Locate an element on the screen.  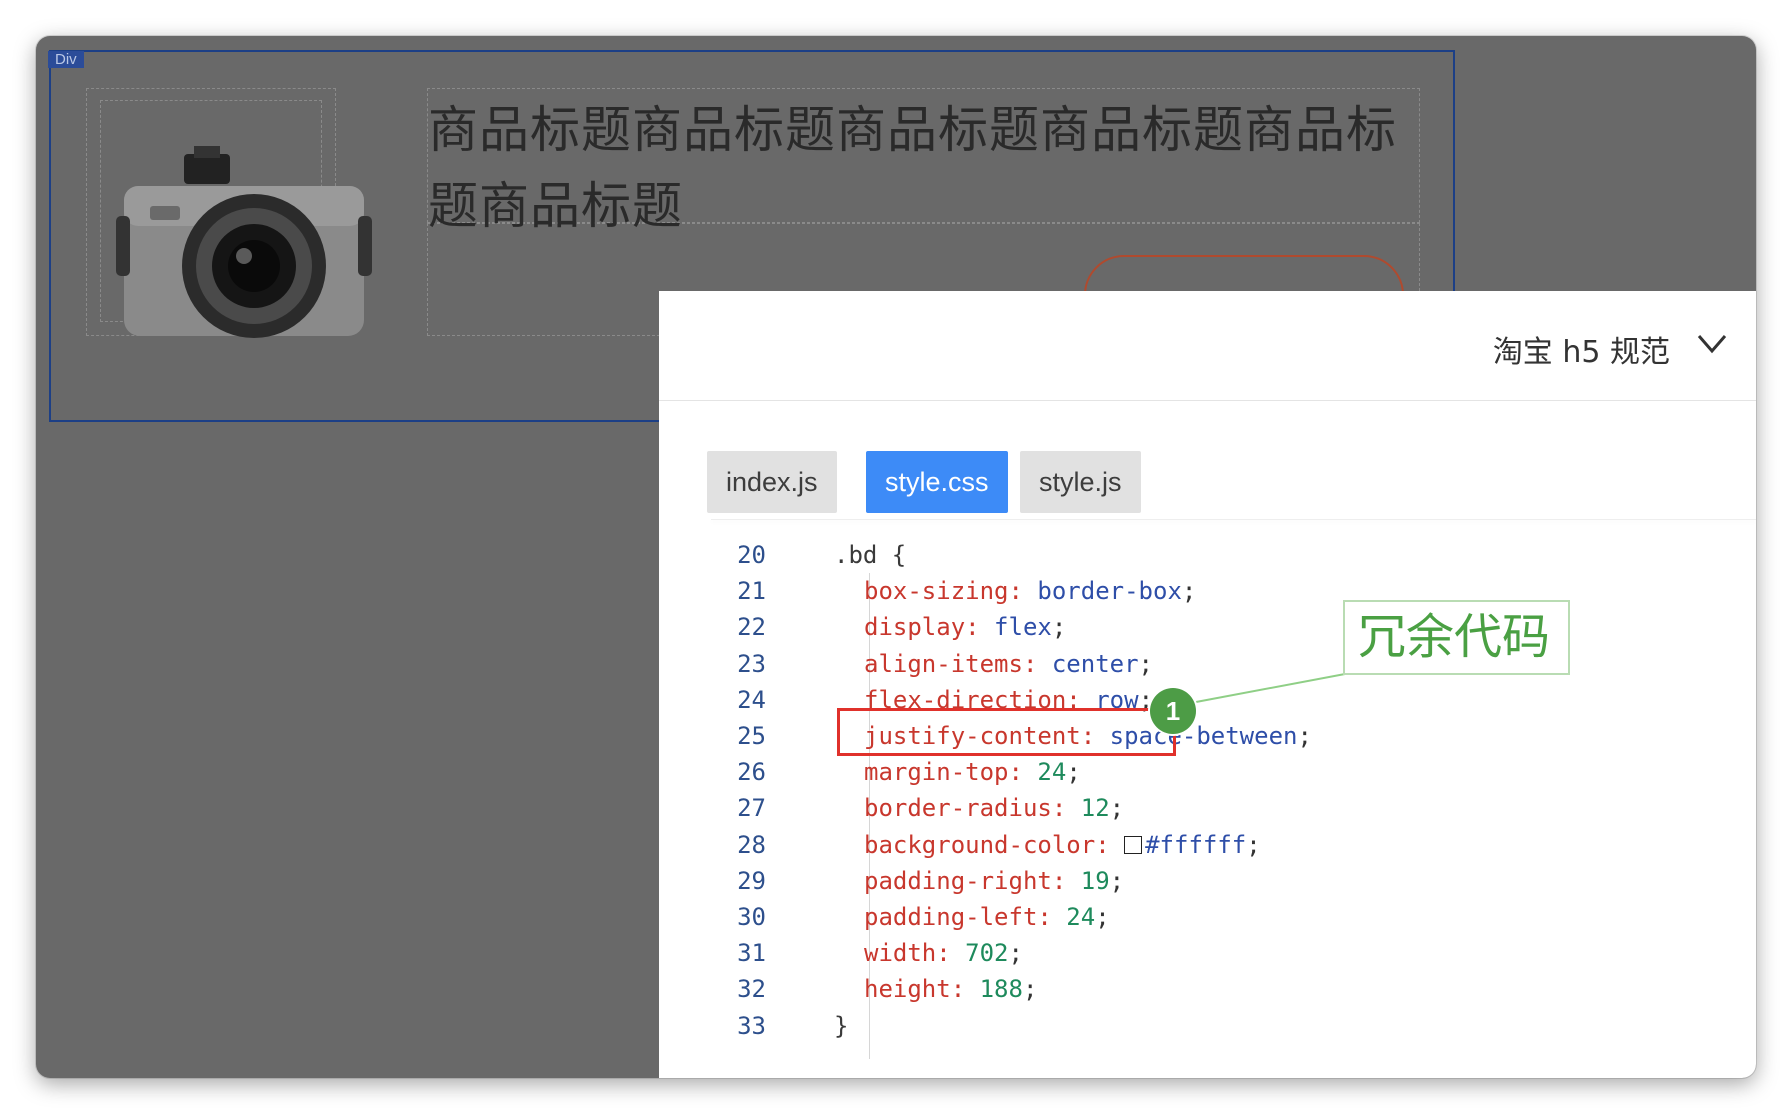
css-property: border-radius: is located at coordinates (965, 808).